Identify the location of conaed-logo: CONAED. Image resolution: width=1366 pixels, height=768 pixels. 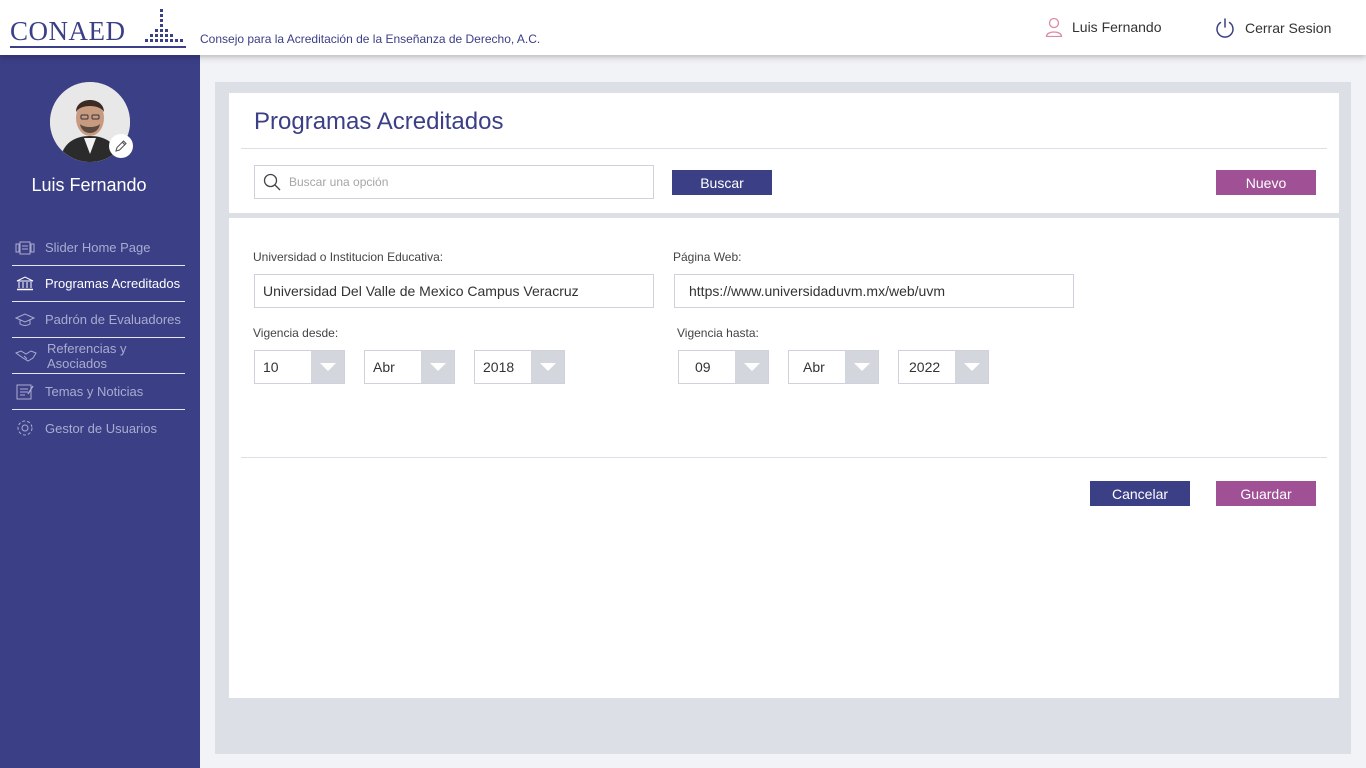
(95, 27).